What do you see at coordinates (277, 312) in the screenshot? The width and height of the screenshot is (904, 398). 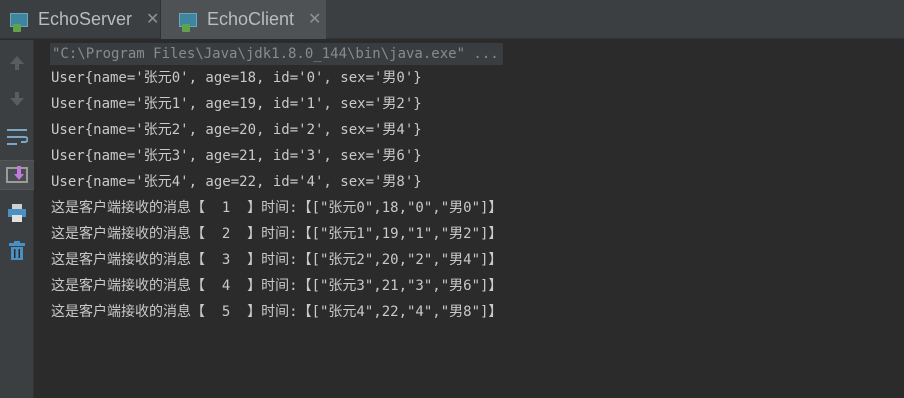 I see `console-line: 这是客户端接收的消息【 5 】时间:【["张元4",22,"4","男8"]】` at bounding box center [277, 312].